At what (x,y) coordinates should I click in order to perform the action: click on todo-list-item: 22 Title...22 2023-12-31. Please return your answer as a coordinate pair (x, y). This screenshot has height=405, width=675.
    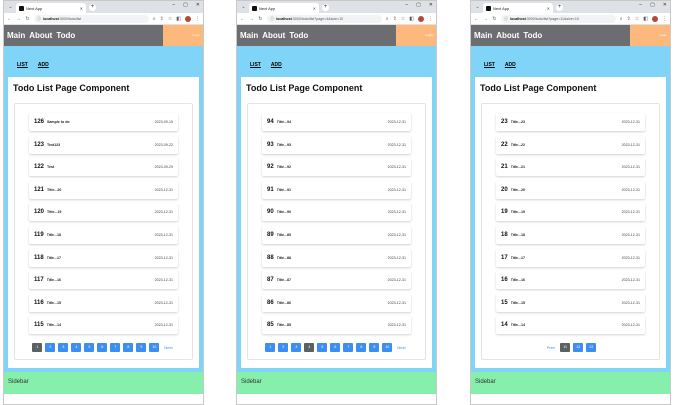
    Looking at the image, I should click on (570, 144).